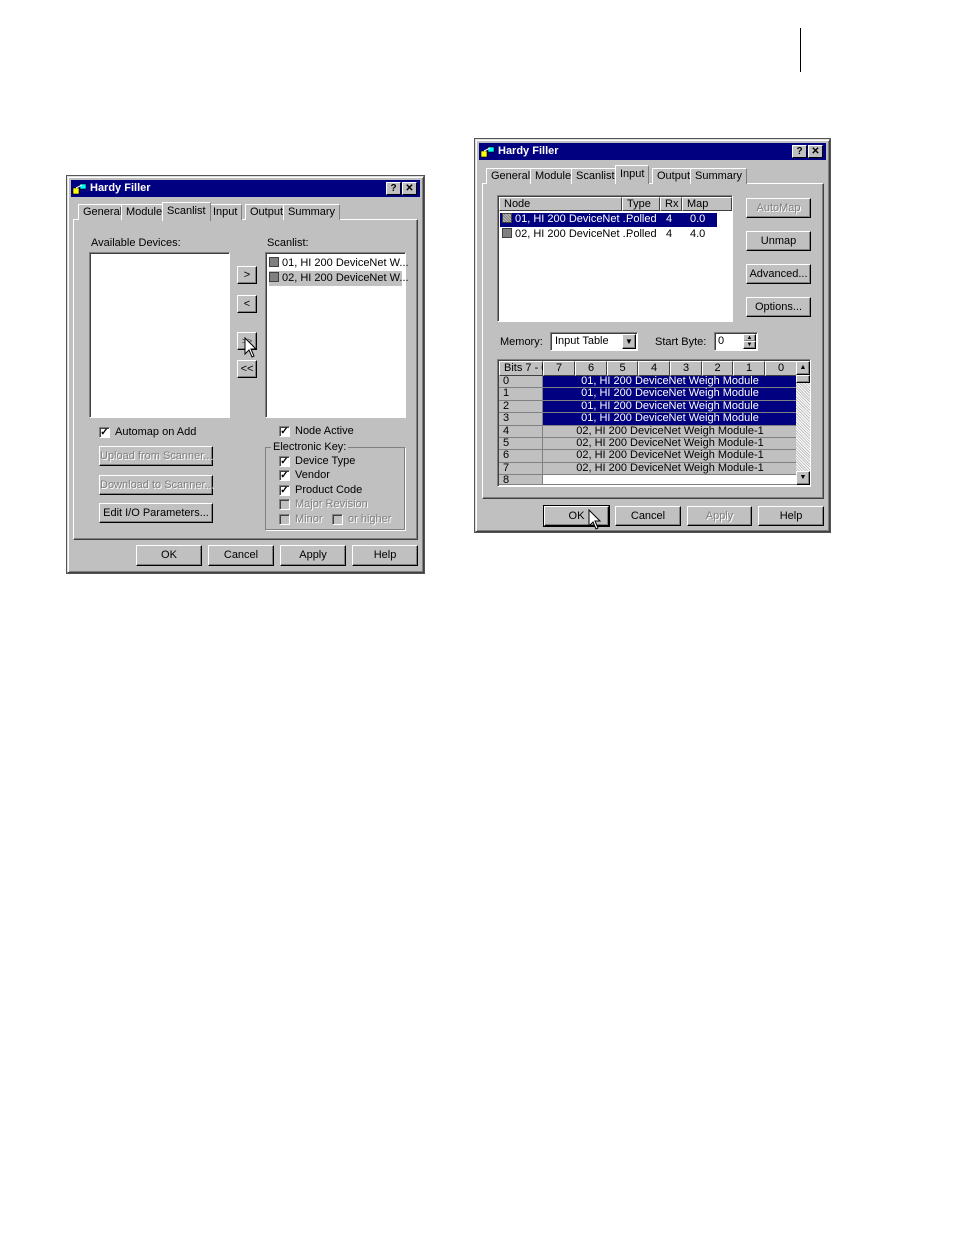  What do you see at coordinates (681, 342) in the screenshot?
I see `start-byte-label: Start Byte:` at bounding box center [681, 342].